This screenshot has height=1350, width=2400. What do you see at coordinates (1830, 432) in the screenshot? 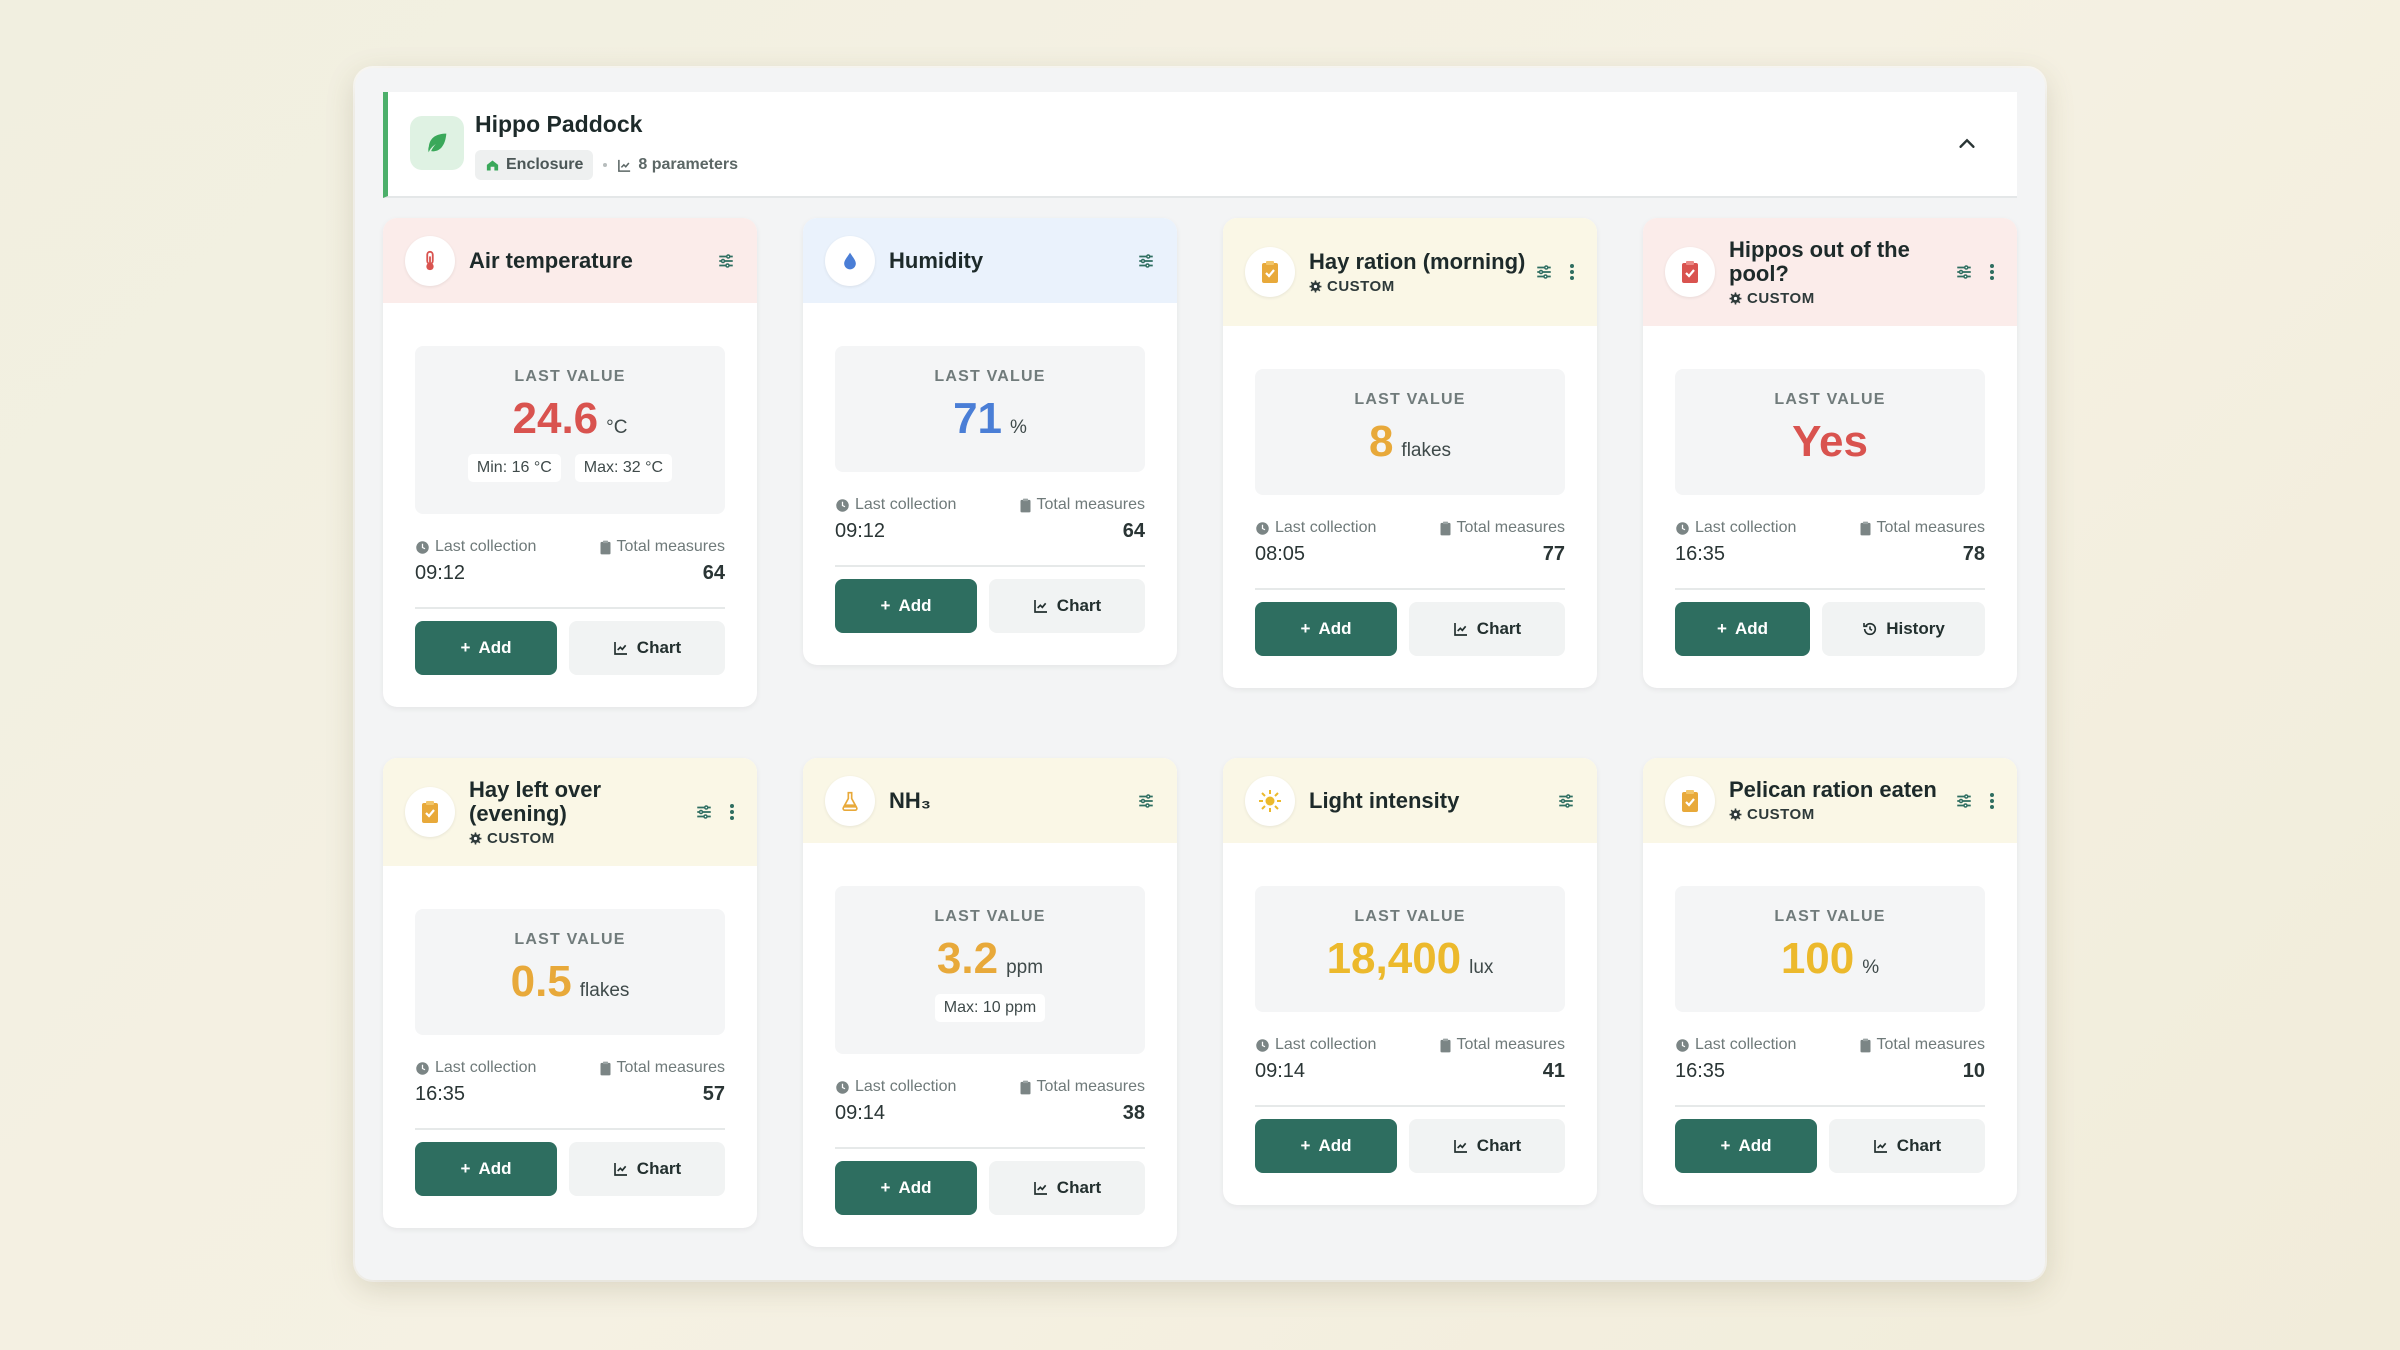
I see `last-value-box: LAST VALUE Yes` at bounding box center [1830, 432].